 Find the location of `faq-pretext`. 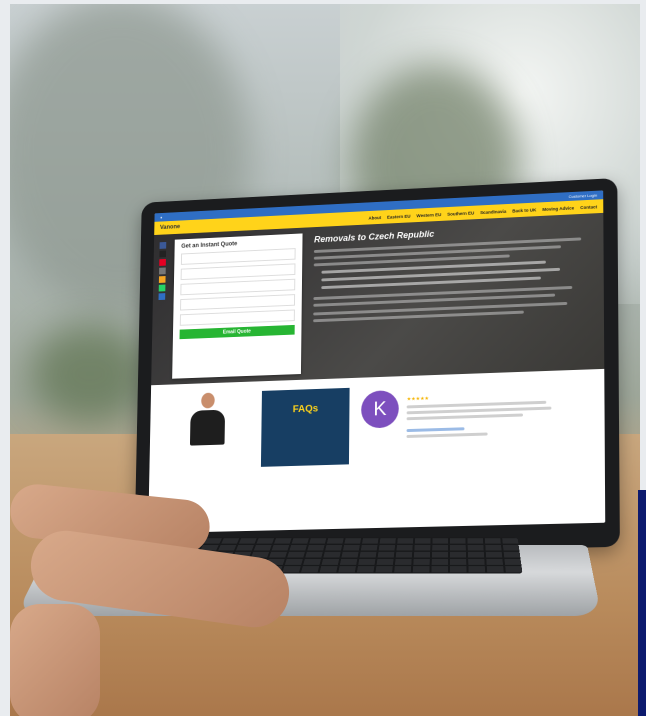

faq-pretext is located at coordinates (306, 399).